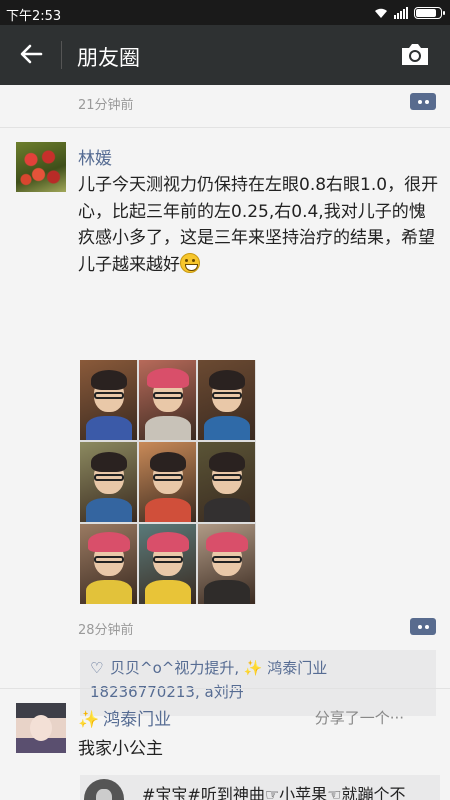 The image size is (450, 800). I want to click on link-thumbnail, so click(104, 789).